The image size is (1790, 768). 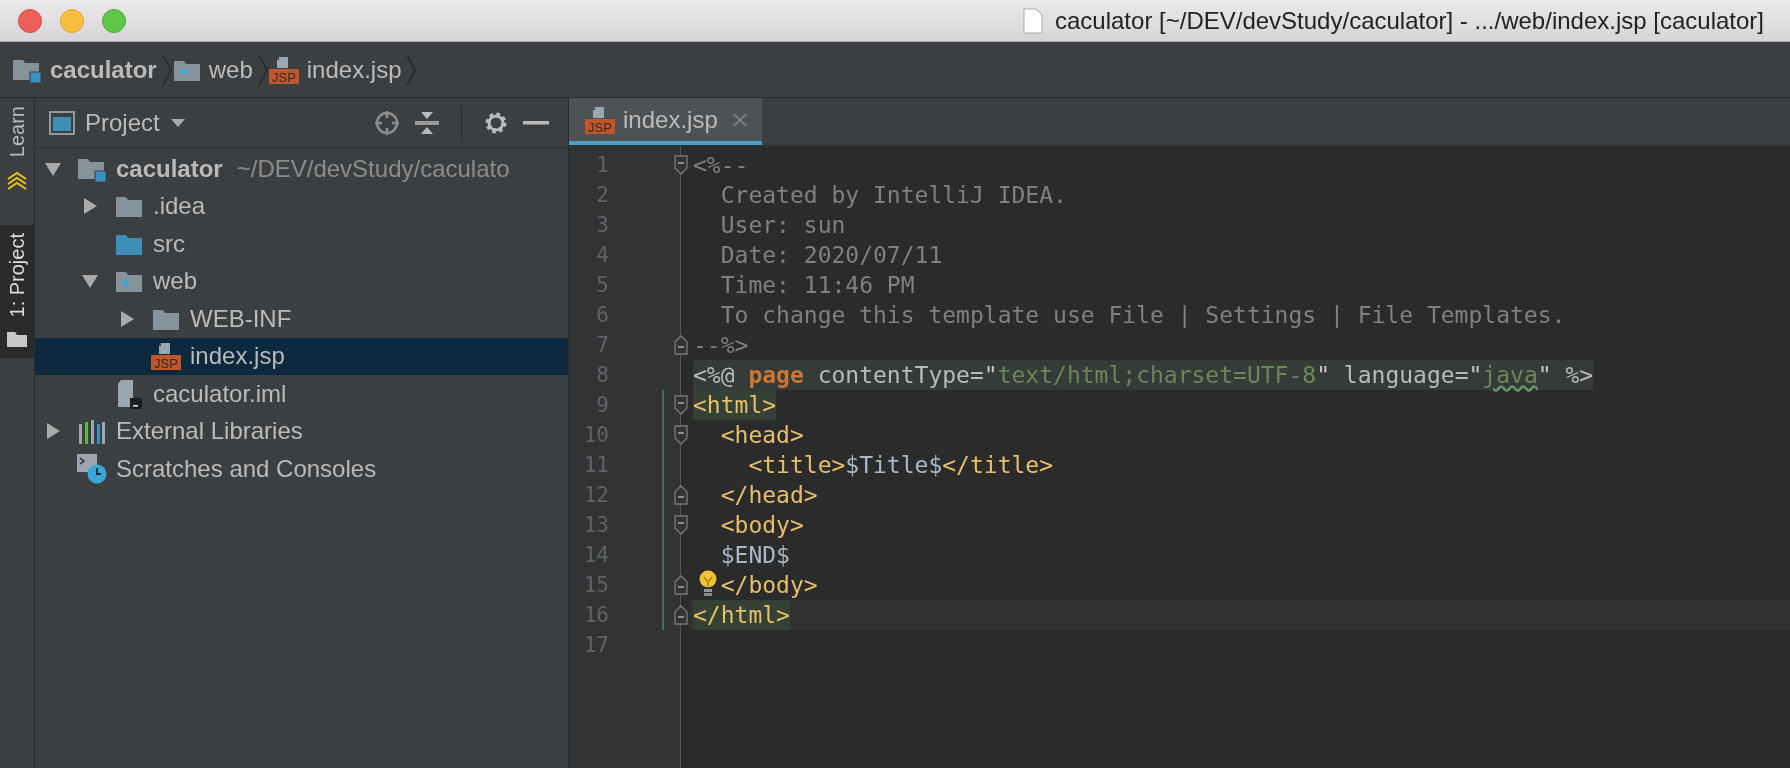 I want to click on minus-icon, so click(x=536, y=122).